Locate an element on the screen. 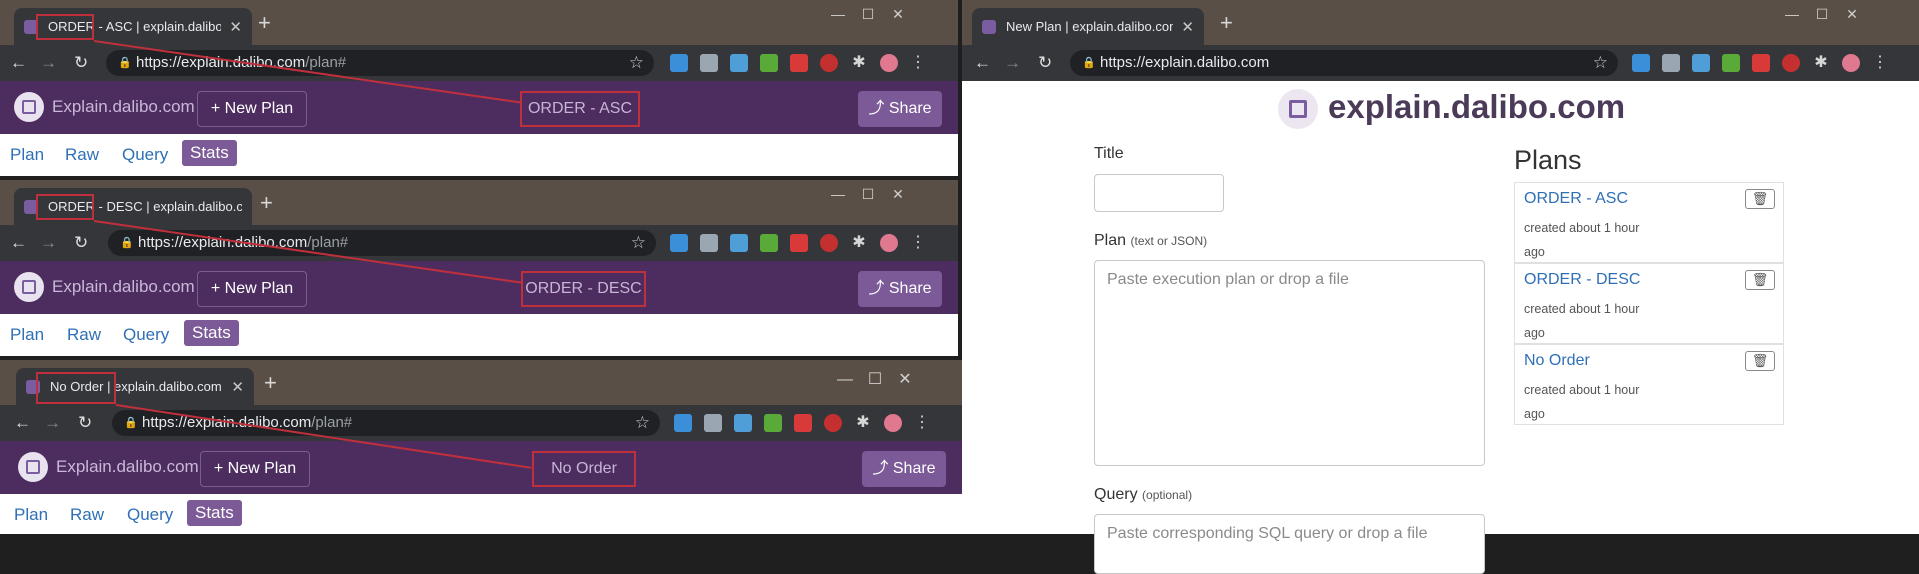  plan-link: ORDER - ASC is located at coordinates (1576, 199).